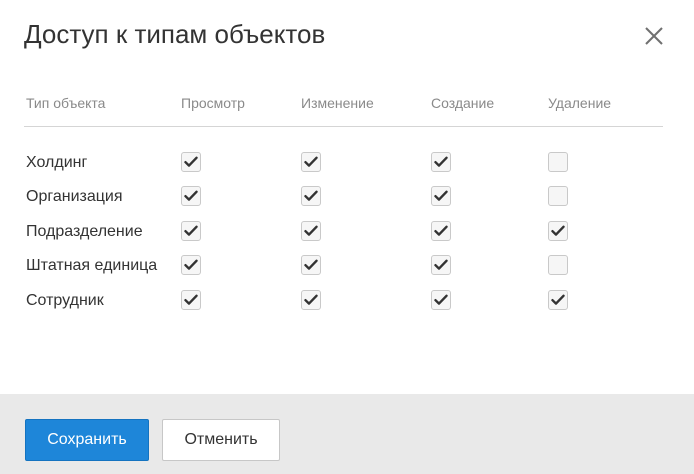  What do you see at coordinates (580, 103) in the screenshot?
I see `column-header-delete: Удаление` at bounding box center [580, 103].